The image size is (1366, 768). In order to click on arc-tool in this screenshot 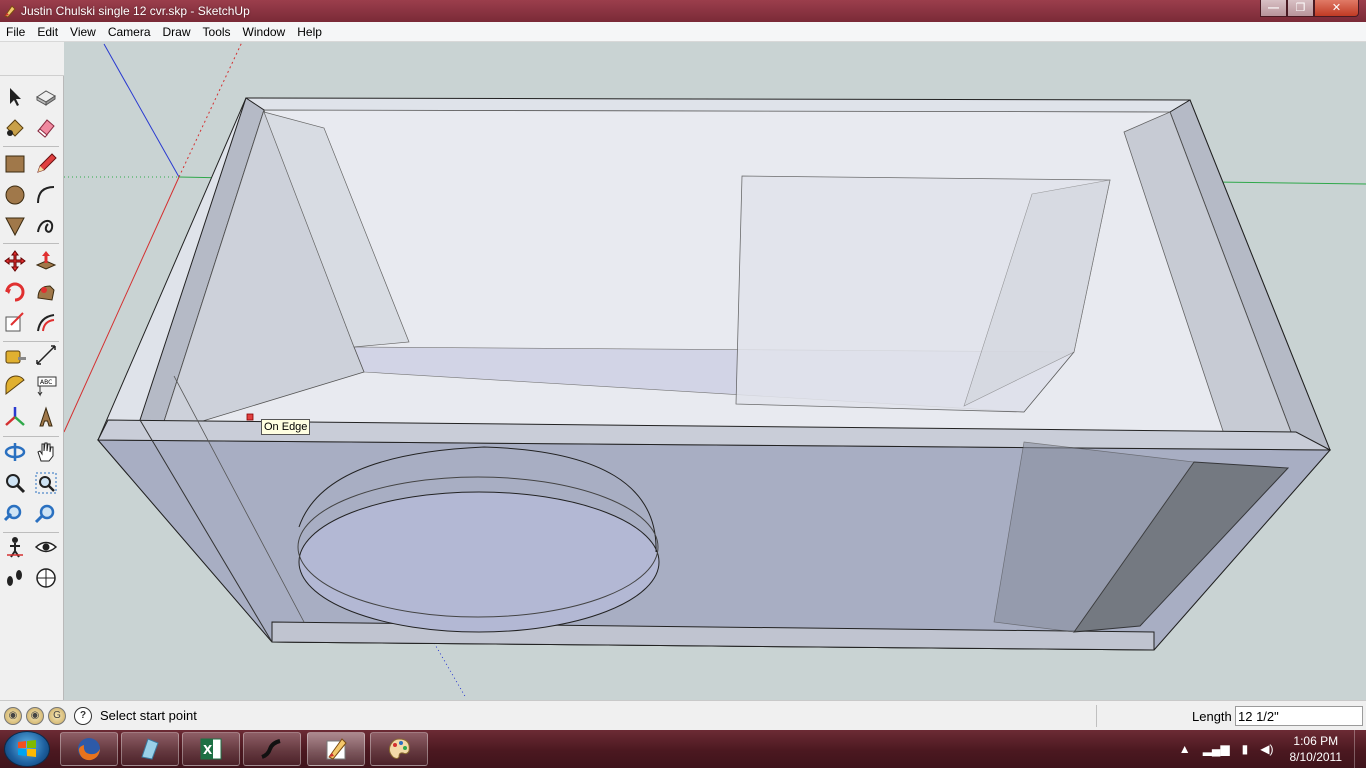, I will do `click(46, 195)`.